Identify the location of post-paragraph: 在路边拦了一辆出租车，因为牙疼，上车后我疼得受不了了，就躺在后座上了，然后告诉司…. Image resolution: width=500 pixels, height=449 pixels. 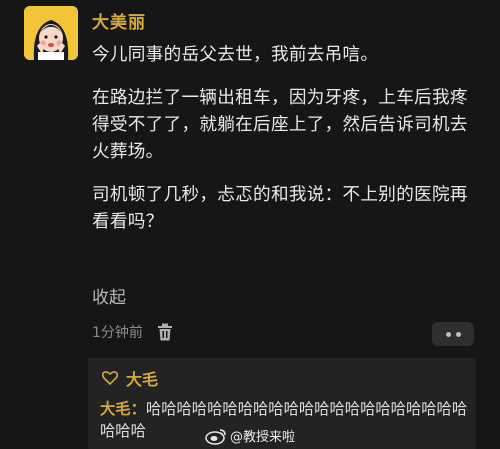
(280, 125).